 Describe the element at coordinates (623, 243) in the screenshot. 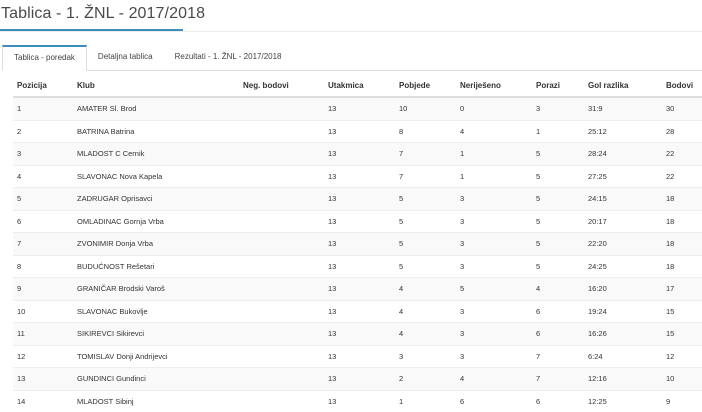

I see `col-gol-razlika-cell: 22:20` at that location.